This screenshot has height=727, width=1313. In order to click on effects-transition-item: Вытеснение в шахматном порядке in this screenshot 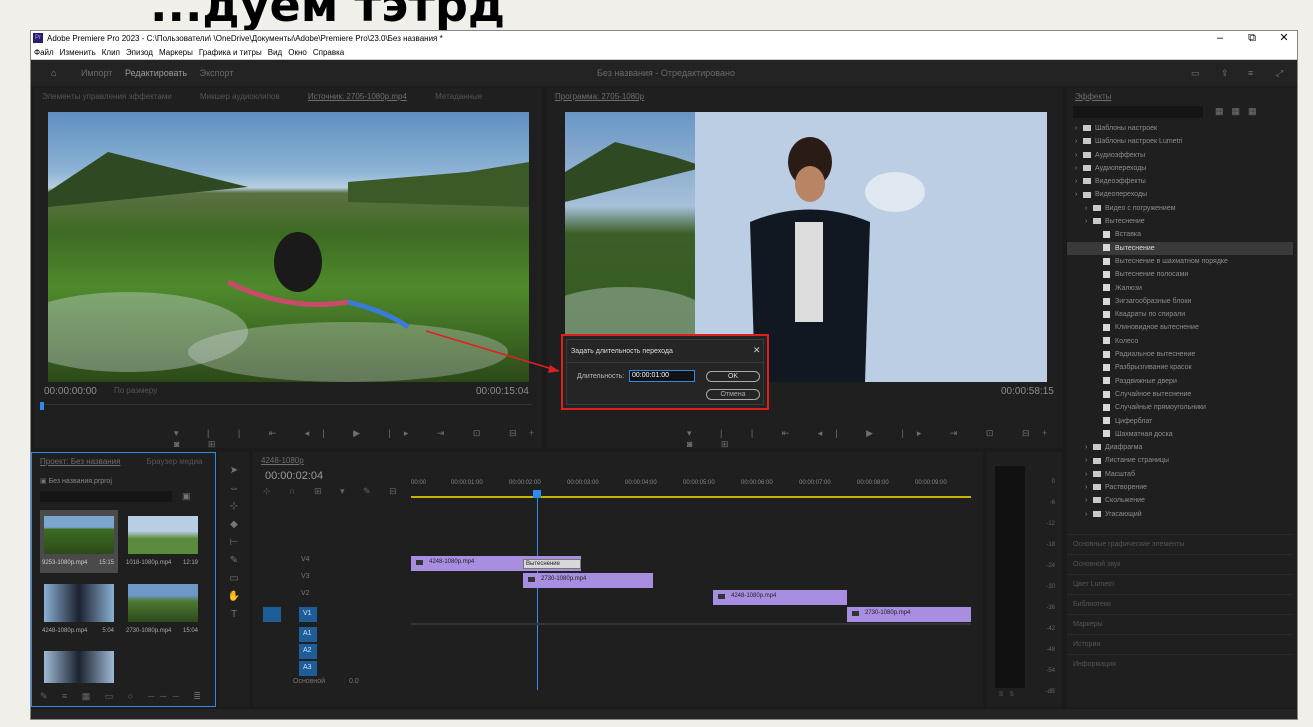, I will do `click(1180, 261)`.